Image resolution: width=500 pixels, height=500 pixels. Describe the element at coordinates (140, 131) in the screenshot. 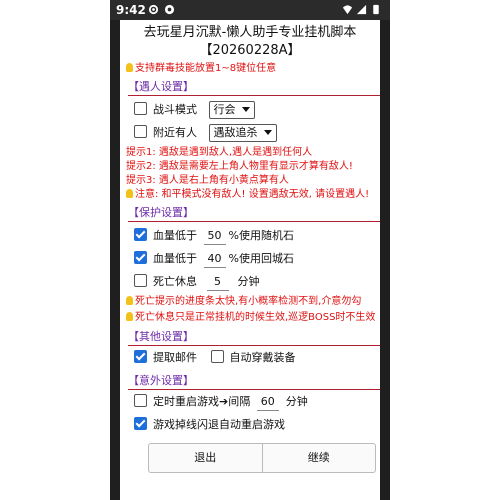

I see `nearby-checkbox` at that location.